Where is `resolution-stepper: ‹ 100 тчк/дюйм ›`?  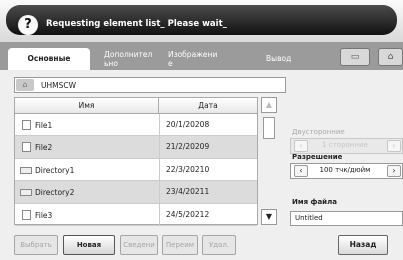
resolution-stepper: ‹ 100 тчк/дюйм › is located at coordinates (346, 171).